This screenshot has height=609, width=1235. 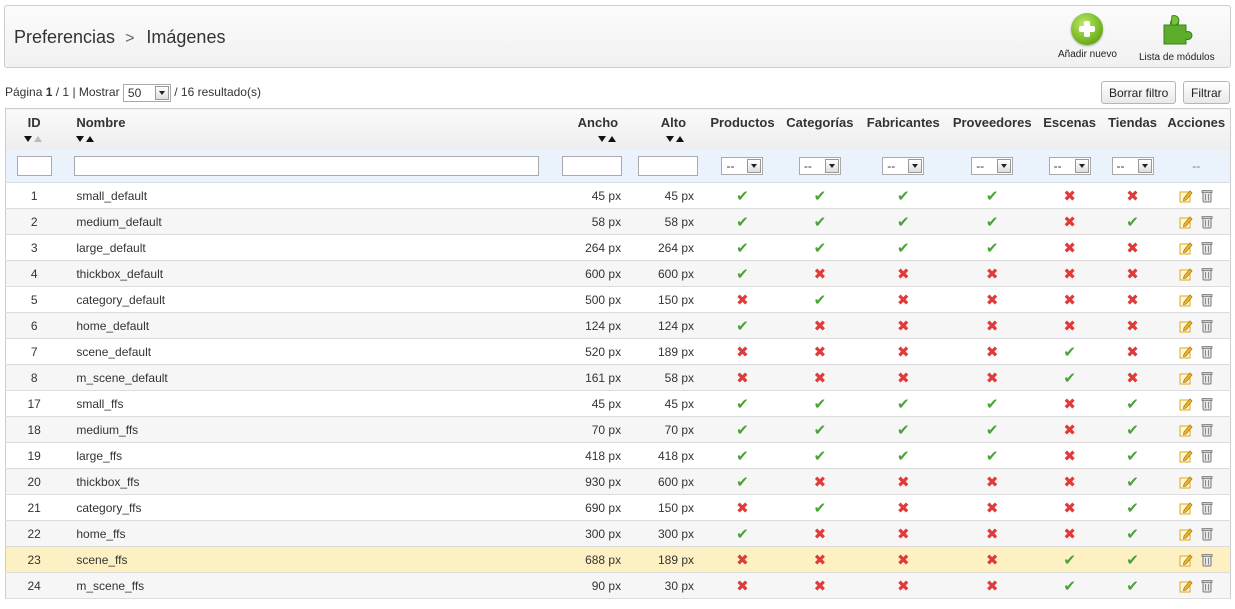 What do you see at coordinates (34, 559) in the screenshot?
I see `cell-id: 23` at bounding box center [34, 559].